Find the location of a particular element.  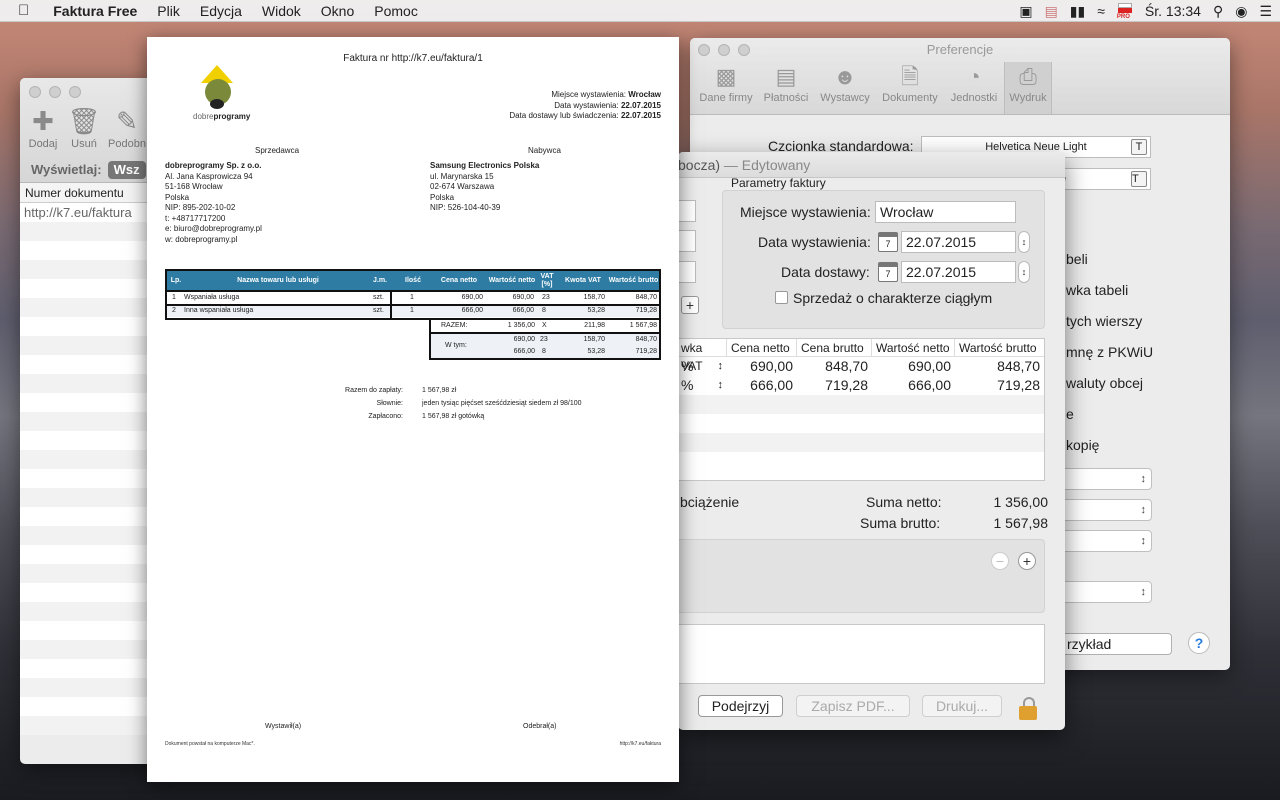

clipboard-status-icon: ▤ is located at coordinates (1051, 11).